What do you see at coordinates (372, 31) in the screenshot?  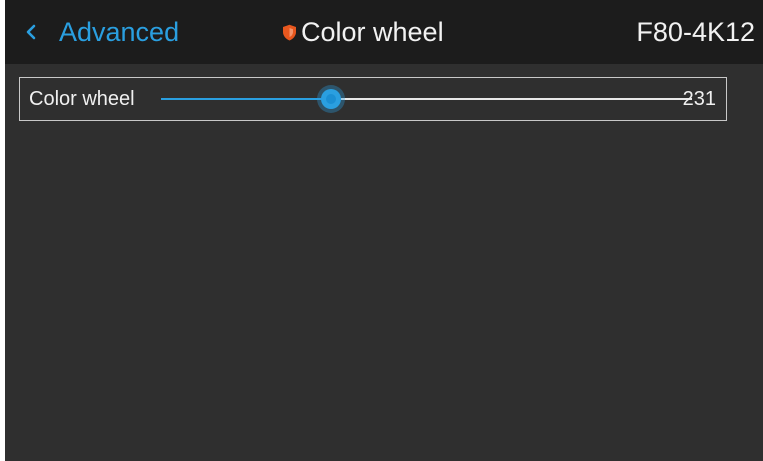 I see `page-title-text: Color wheel` at bounding box center [372, 31].